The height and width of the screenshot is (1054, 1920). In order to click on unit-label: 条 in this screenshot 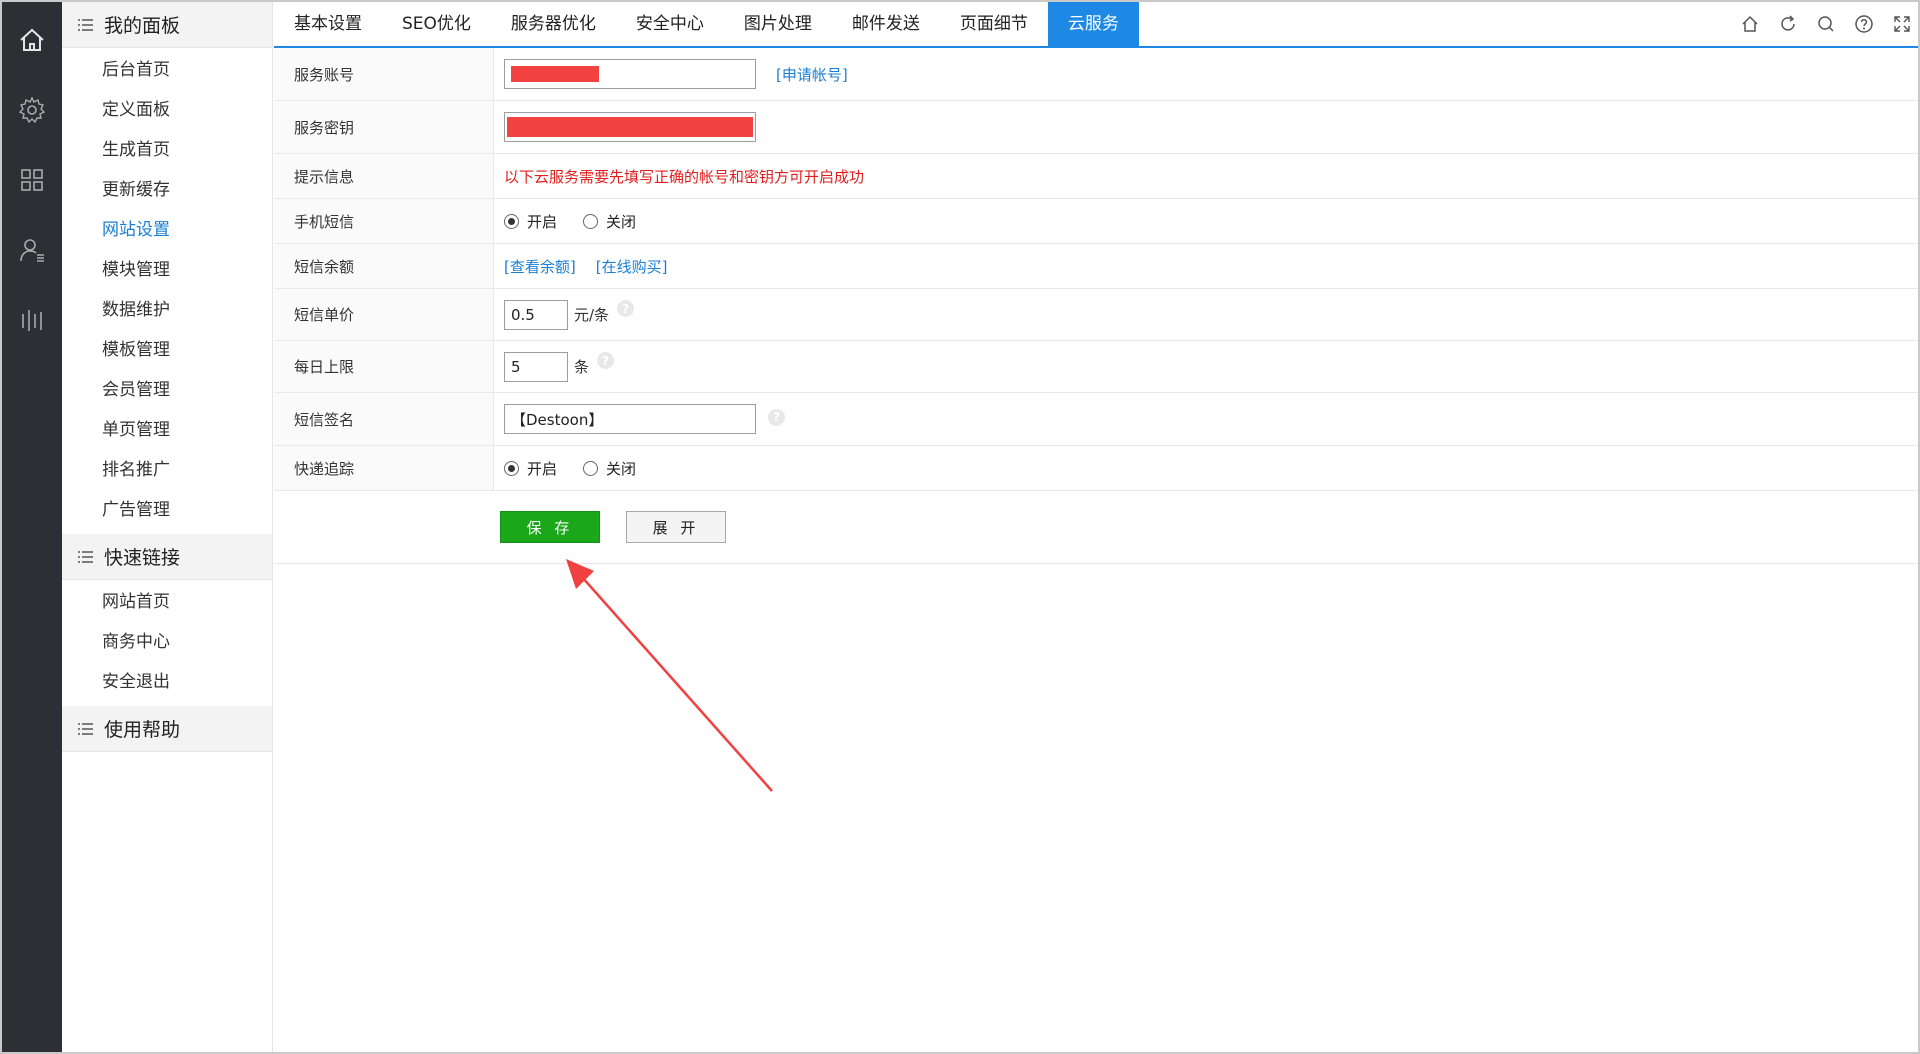, I will do `click(582, 367)`.